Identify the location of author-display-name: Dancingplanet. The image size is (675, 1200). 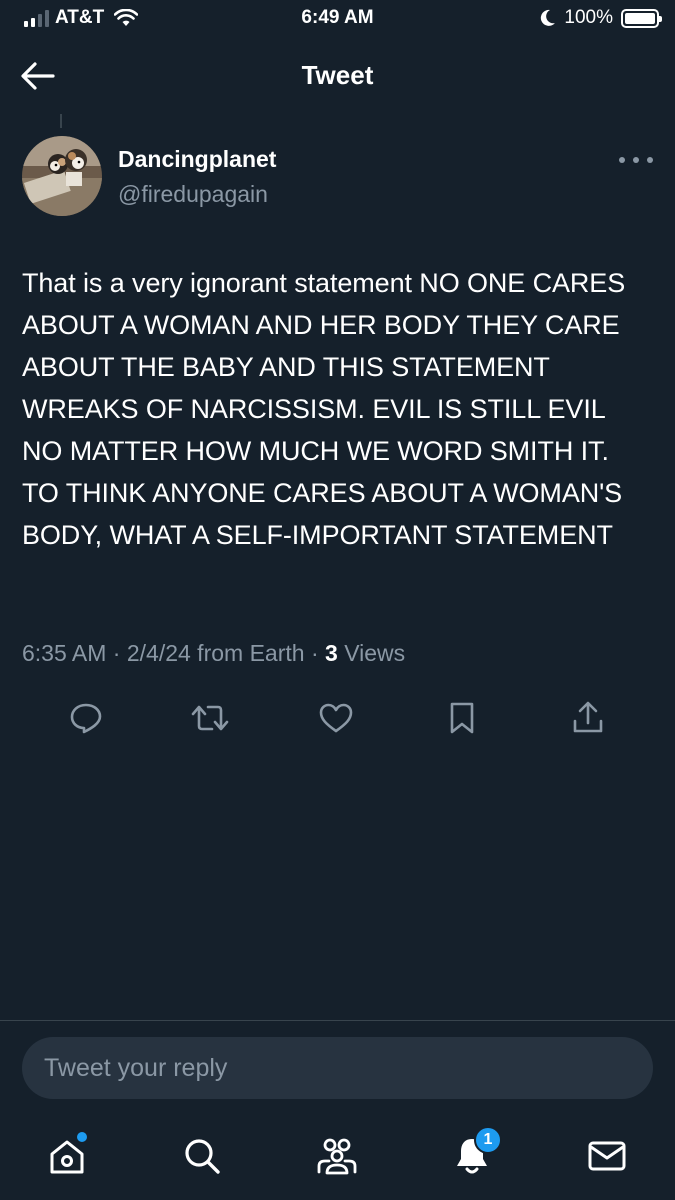
(197, 159).